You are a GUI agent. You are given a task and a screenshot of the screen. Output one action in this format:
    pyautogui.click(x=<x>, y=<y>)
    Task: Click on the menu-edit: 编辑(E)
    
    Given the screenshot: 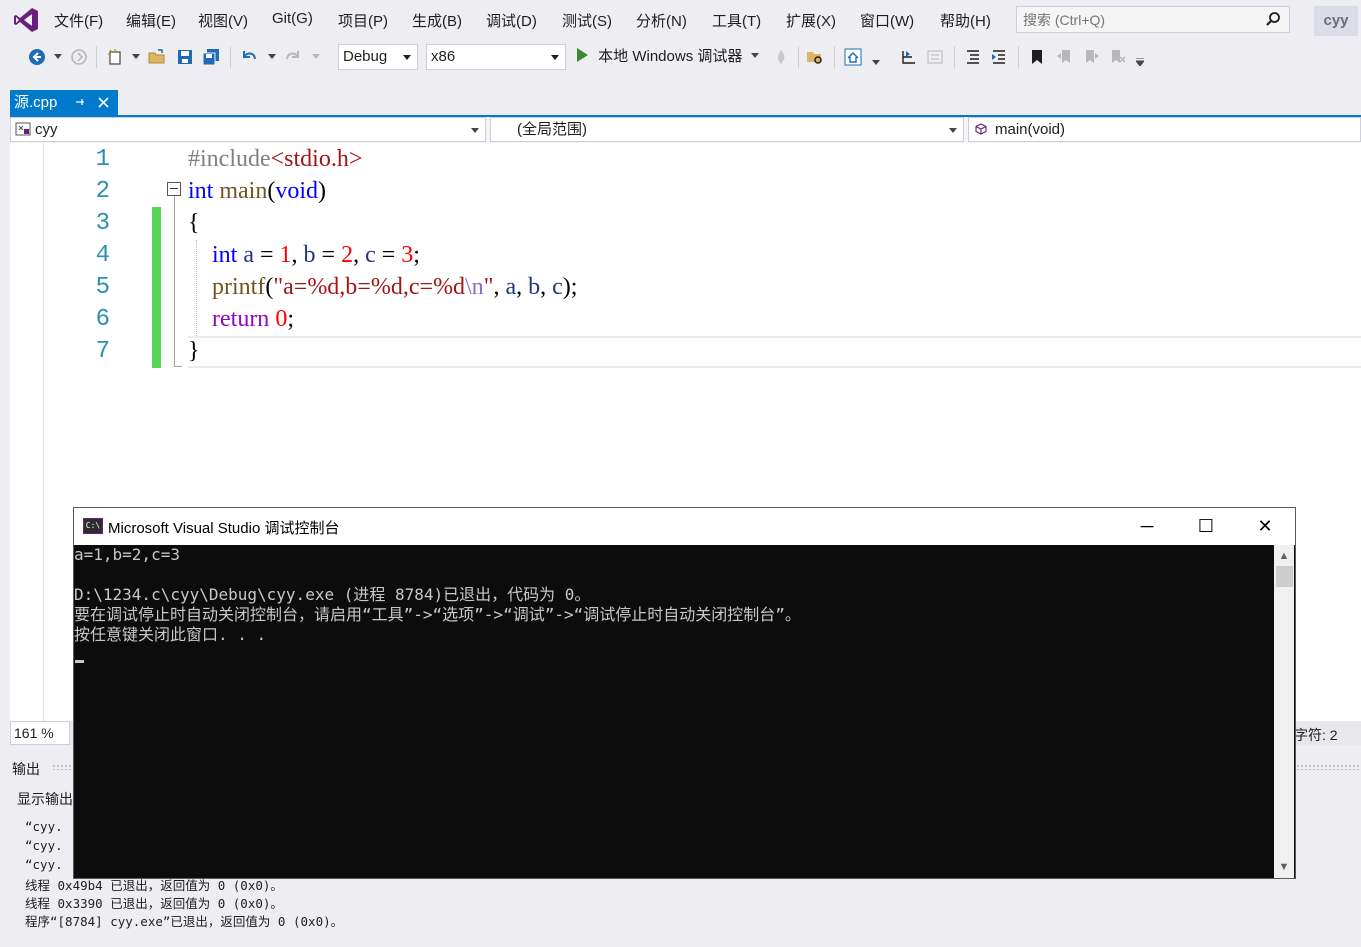 What is the action you would take?
    pyautogui.click(x=151, y=20)
    